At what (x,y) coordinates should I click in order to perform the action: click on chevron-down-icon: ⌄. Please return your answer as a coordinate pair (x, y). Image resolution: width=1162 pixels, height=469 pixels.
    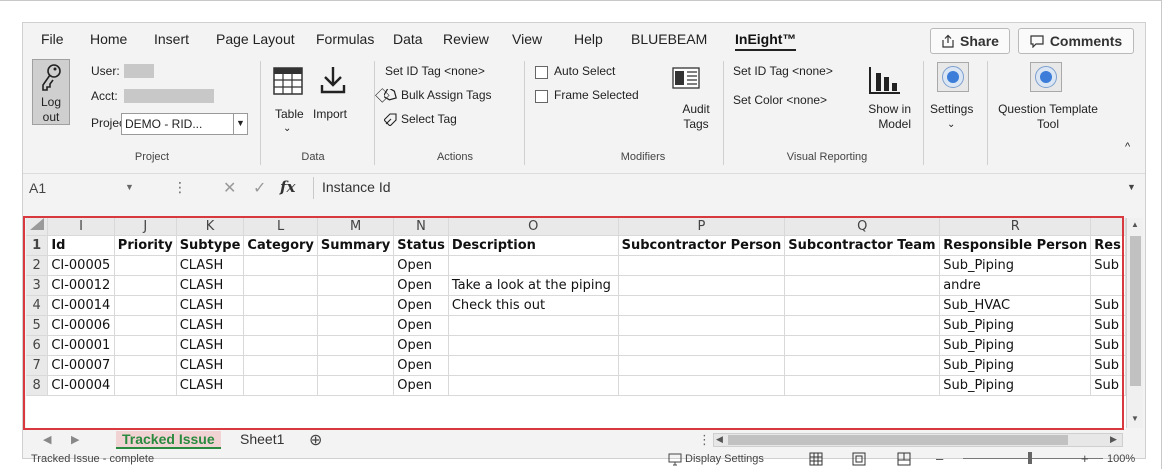
    Looking at the image, I should click on (287, 128).